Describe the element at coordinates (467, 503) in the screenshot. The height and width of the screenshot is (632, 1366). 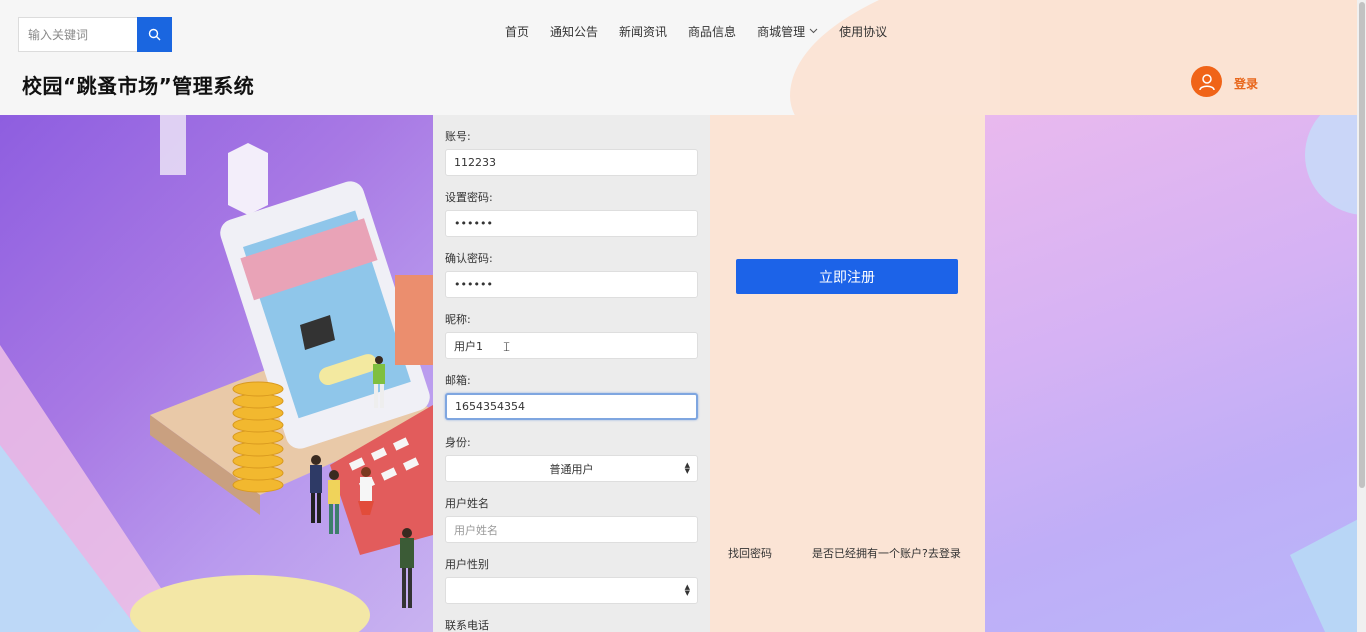
I see `real-name-label: 用户姓名` at that location.